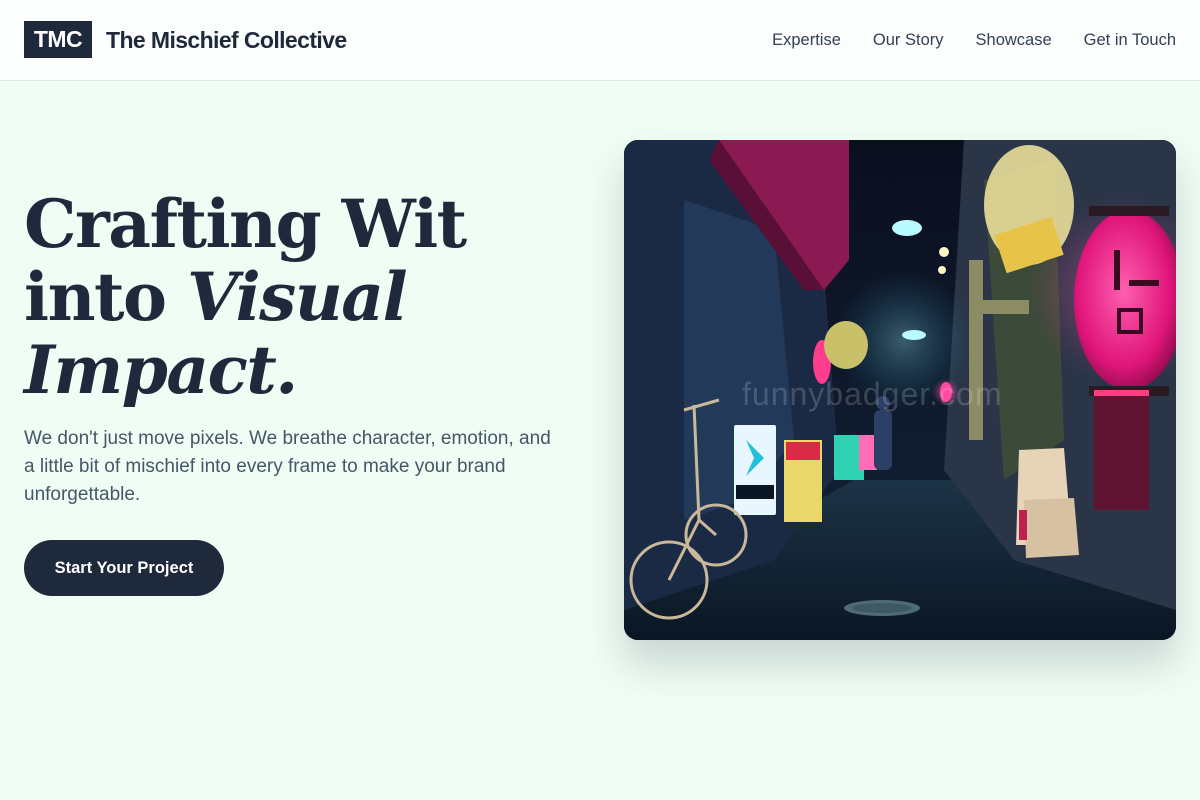  What do you see at coordinates (245, 224) in the screenshot?
I see `hero-title-line-1: Crafting Wit` at bounding box center [245, 224].